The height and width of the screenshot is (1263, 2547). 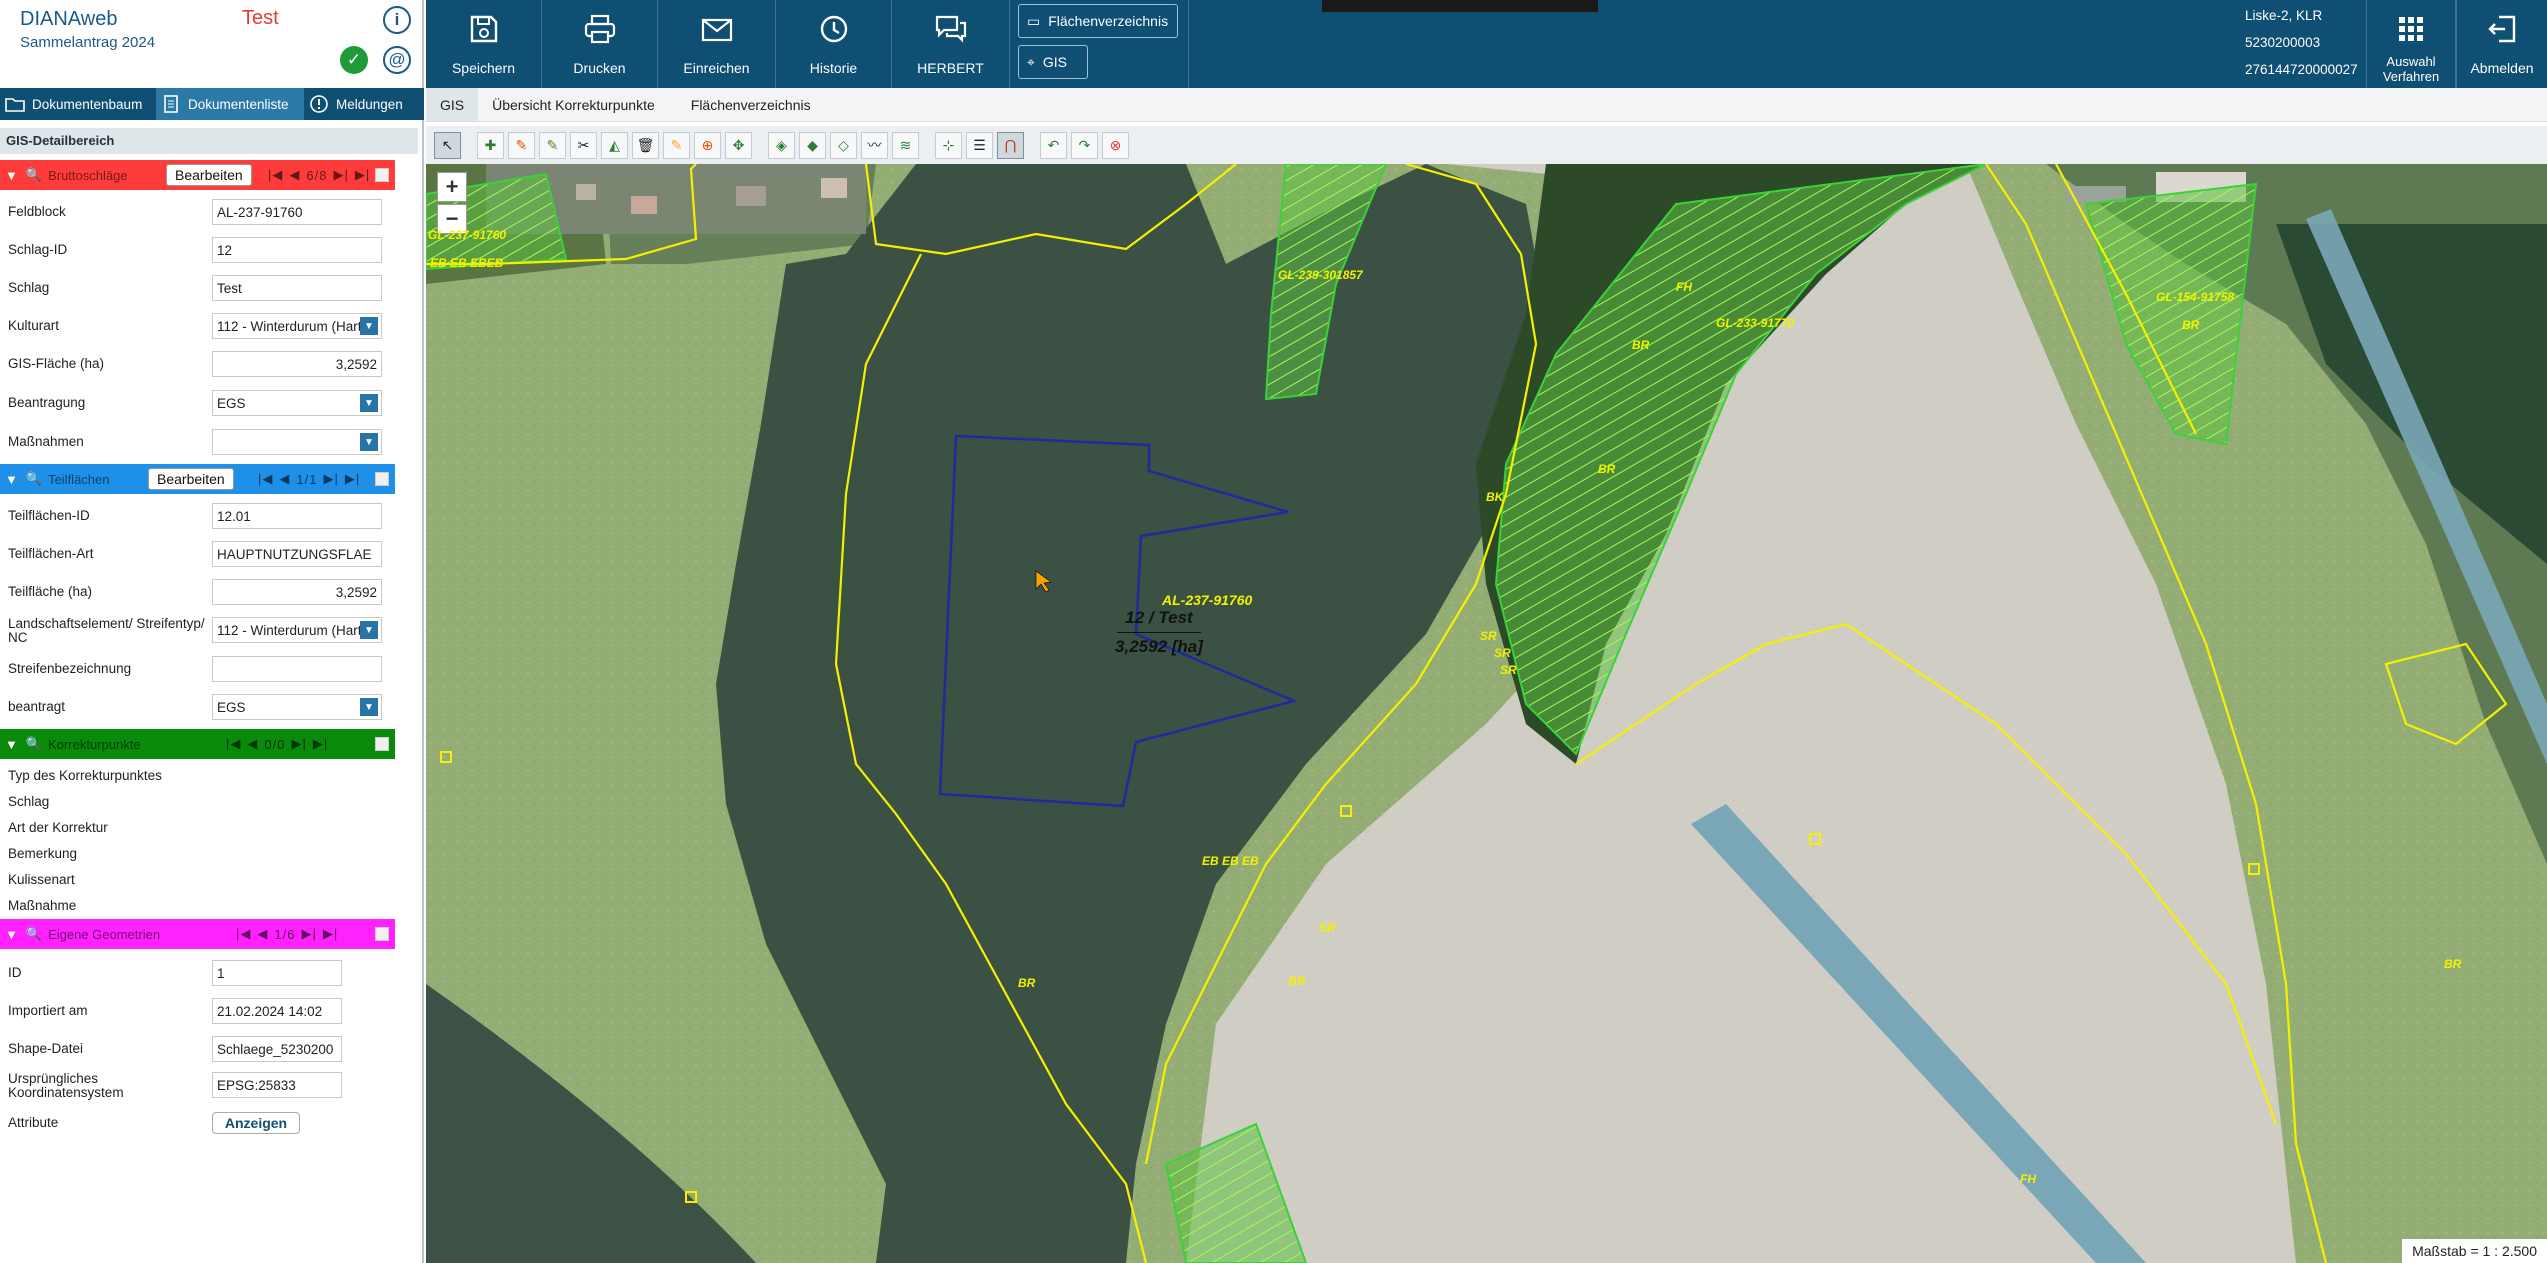 I want to click on logout-button: Abmelden, so click(x=2501, y=44).